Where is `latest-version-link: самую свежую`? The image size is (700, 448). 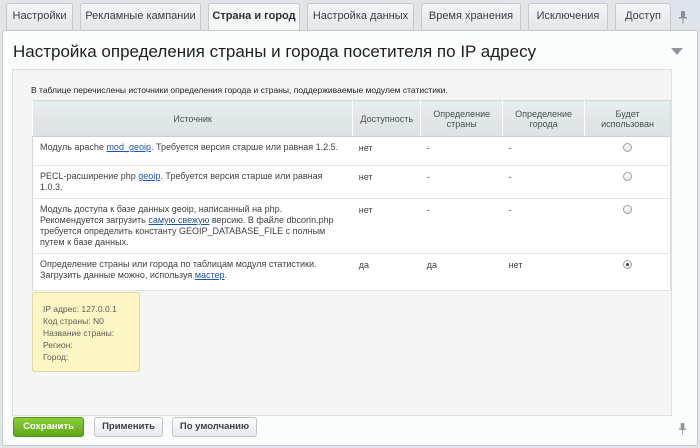 latest-version-link: самую свежую is located at coordinates (178, 220).